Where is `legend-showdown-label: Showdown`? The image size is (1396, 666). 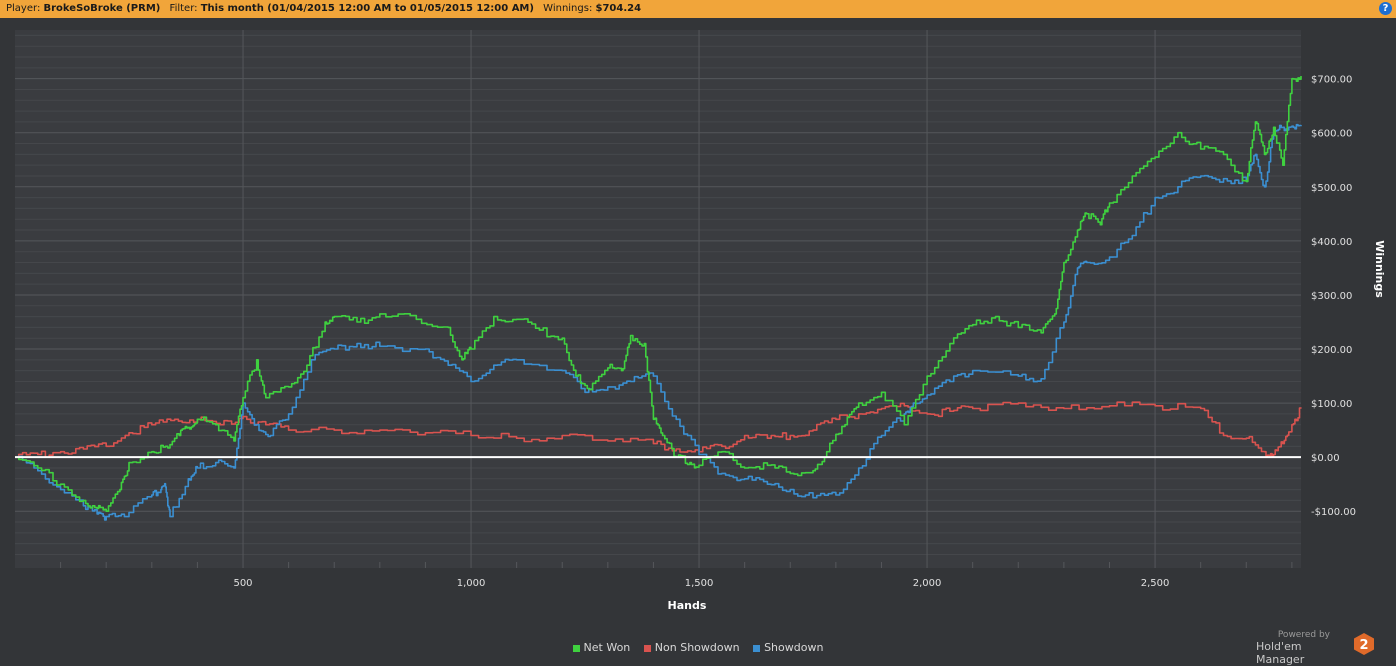
legend-showdown-label: Showdown is located at coordinates (794, 647).